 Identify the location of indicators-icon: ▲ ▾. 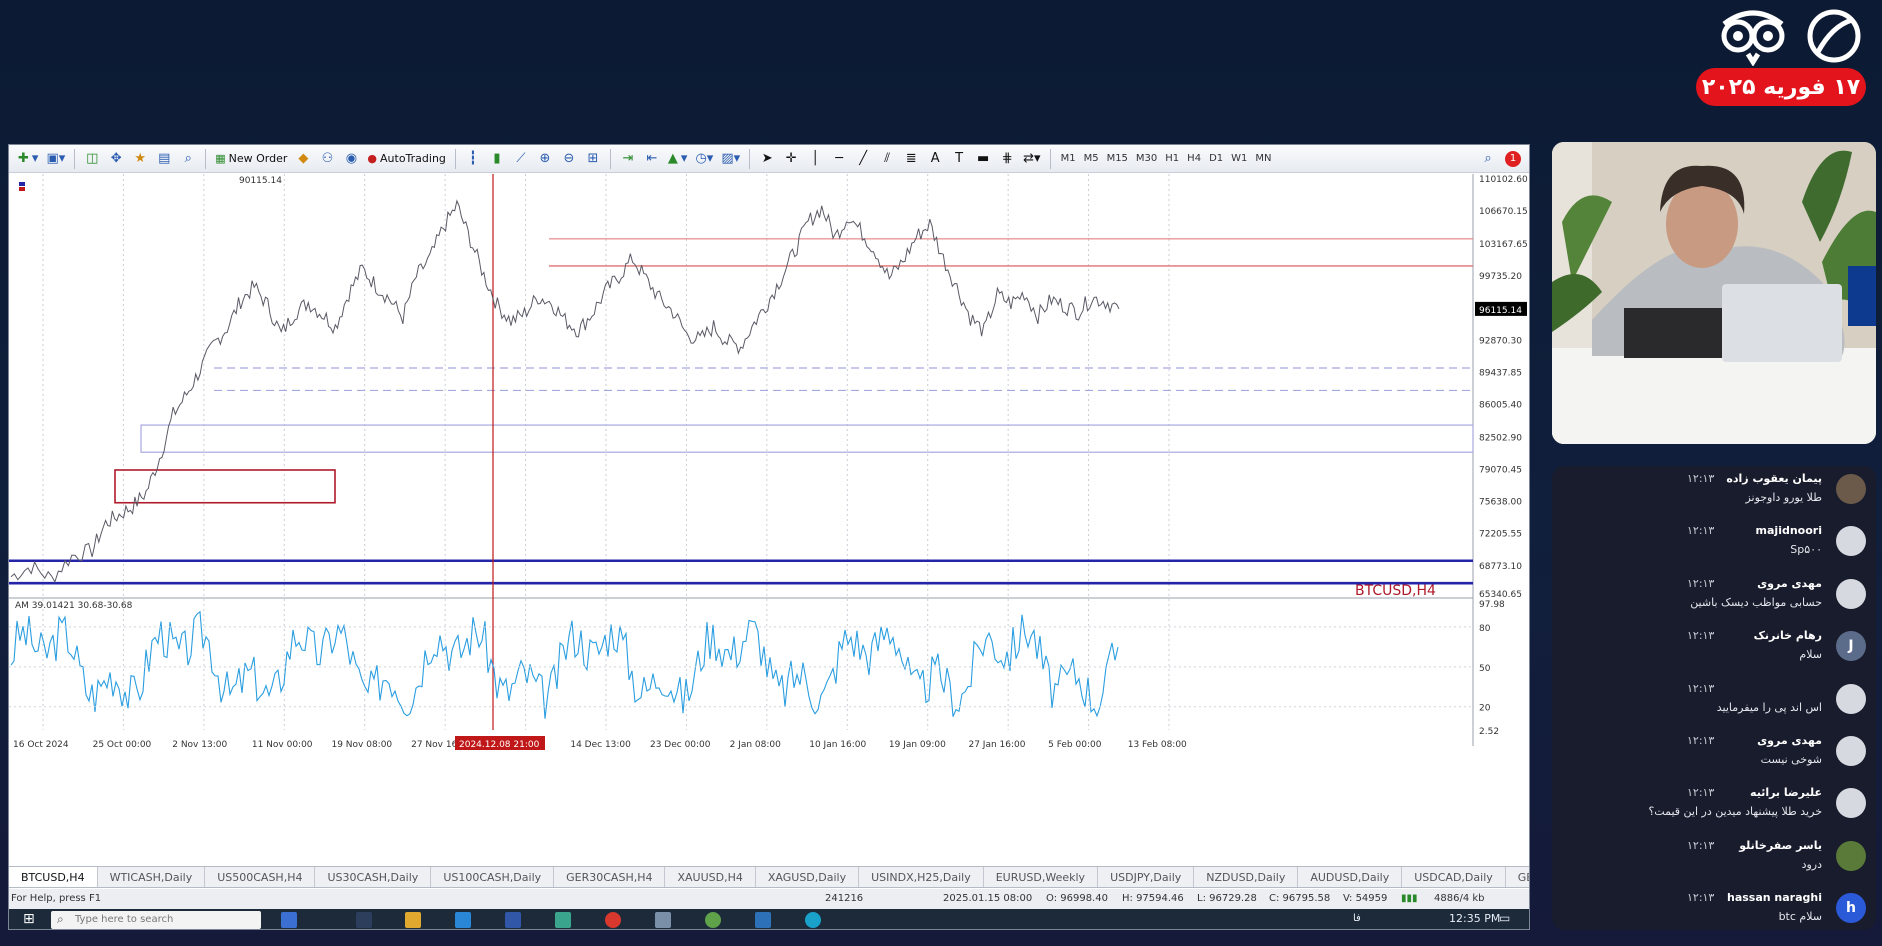
(678, 159).